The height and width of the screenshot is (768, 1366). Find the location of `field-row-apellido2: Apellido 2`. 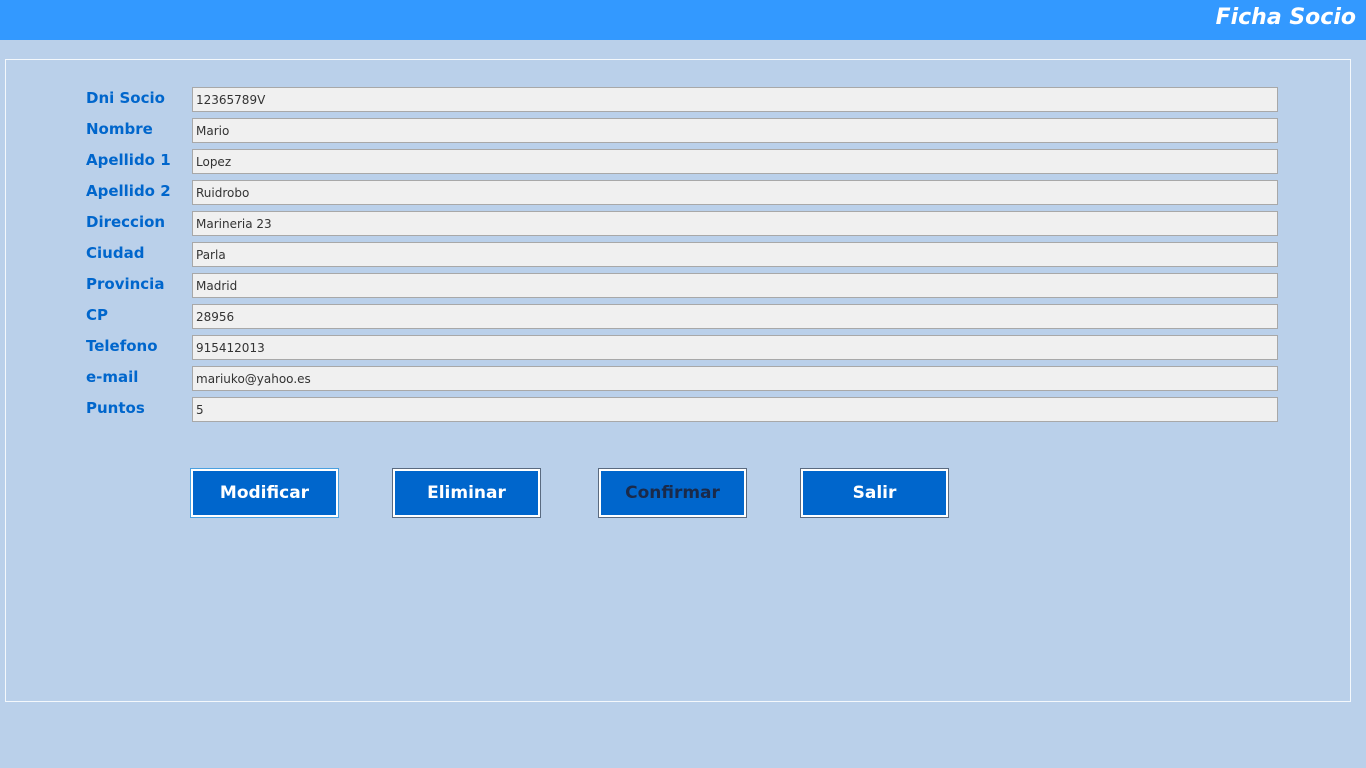

field-row-apellido2: Apellido 2 is located at coordinates (682, 192).